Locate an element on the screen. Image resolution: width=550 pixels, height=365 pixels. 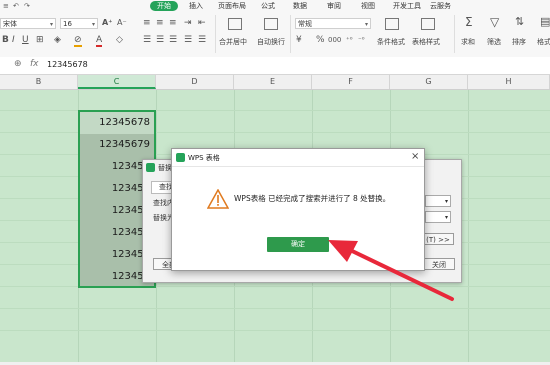
pointer-arrow is located at coordinates (391, 270).